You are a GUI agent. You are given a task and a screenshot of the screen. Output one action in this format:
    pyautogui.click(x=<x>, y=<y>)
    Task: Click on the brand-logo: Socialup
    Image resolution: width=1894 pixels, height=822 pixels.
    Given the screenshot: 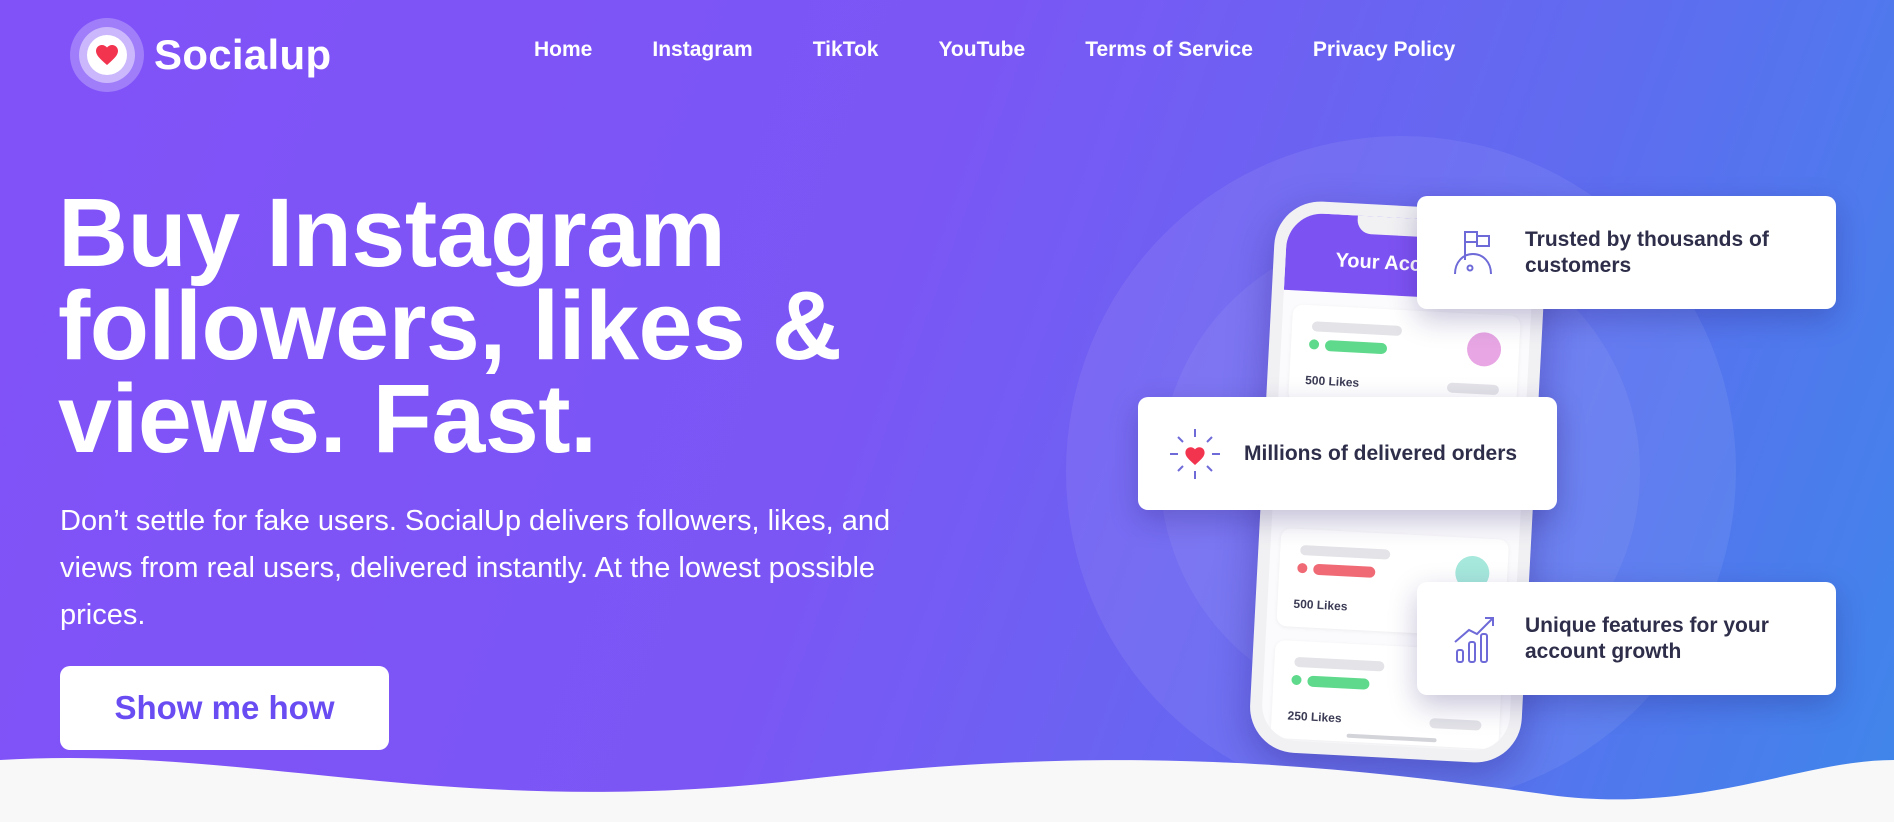 What is the action you would take?
    pyautogui.click(x=200, y=55)
    